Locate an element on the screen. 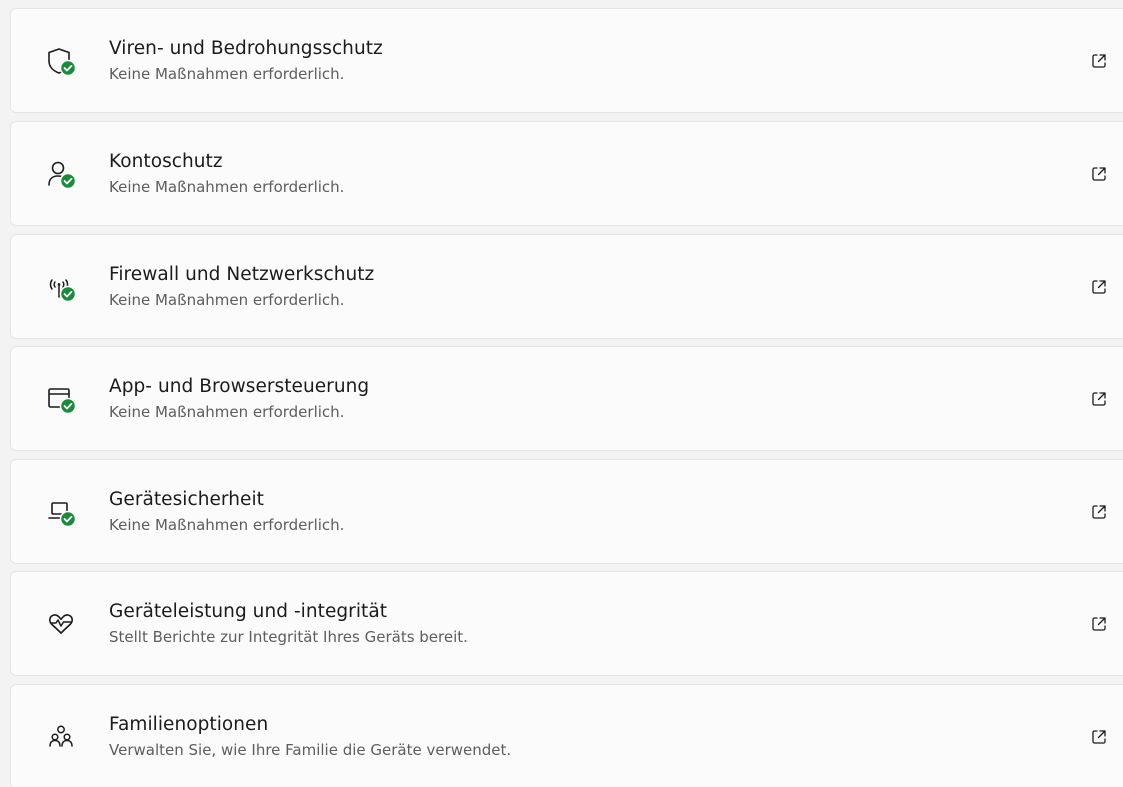 The width and height of the screenshot is (1123, 787). item-title: Familienoptionen is located at coordinates (189, 724).